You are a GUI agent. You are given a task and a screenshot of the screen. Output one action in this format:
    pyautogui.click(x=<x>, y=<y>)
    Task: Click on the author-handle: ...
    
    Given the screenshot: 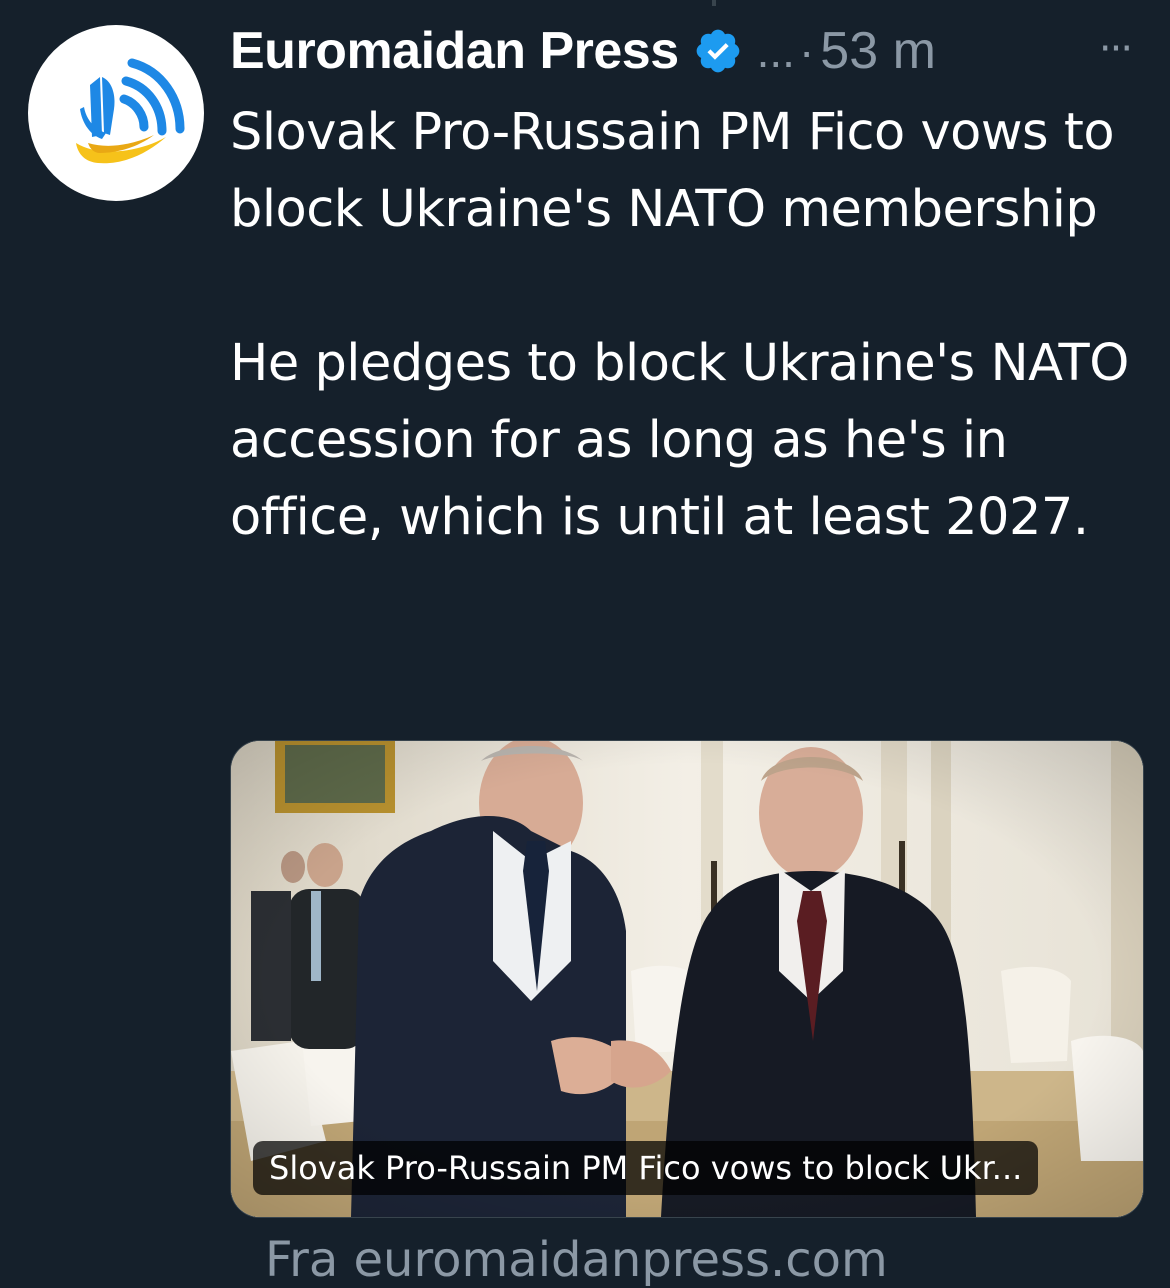 What is the action you would take?
    pyautogui.click(x=776, y=51)
    